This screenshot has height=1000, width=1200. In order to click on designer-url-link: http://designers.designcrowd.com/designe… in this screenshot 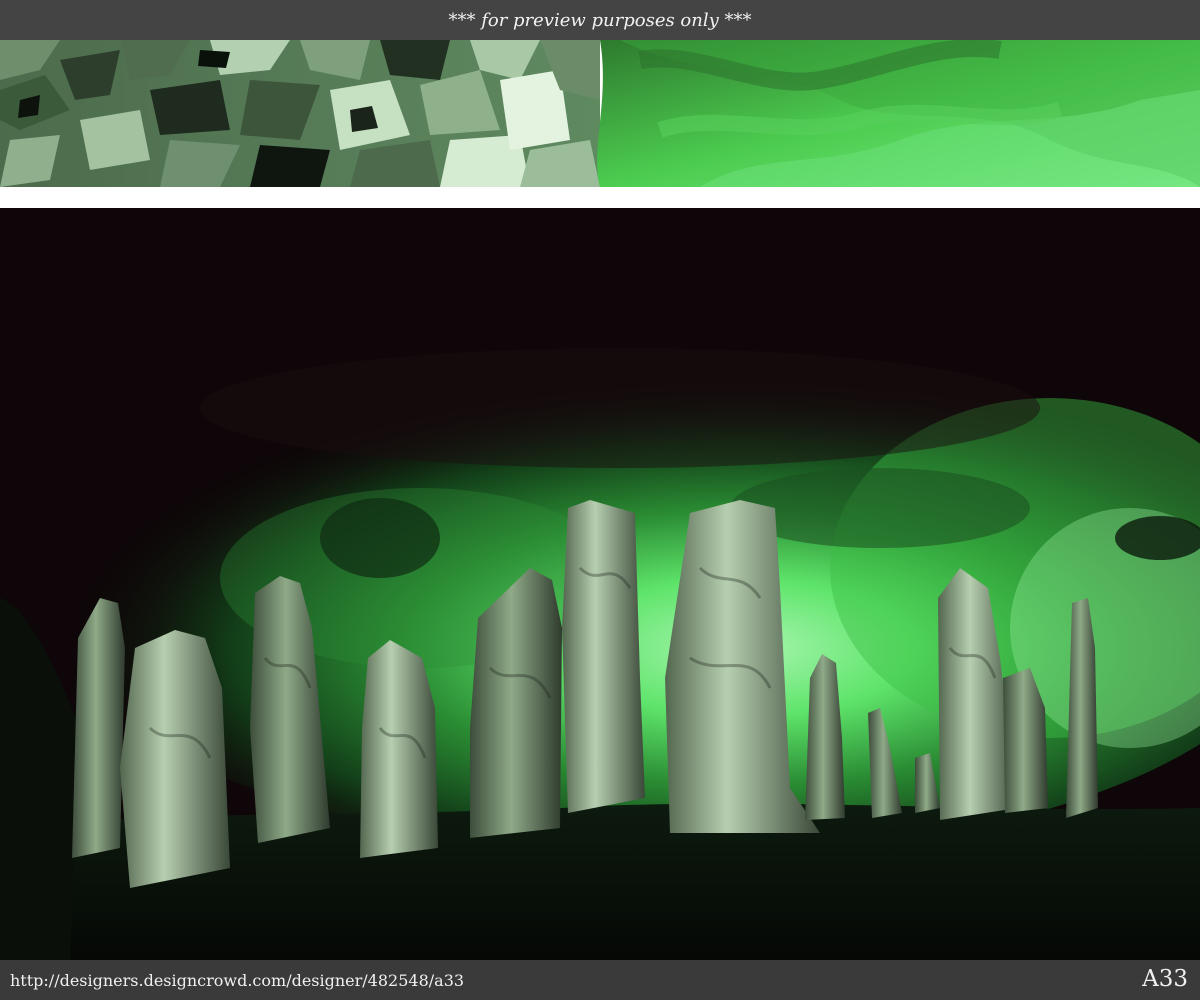, I will do `click(237, 980)`.